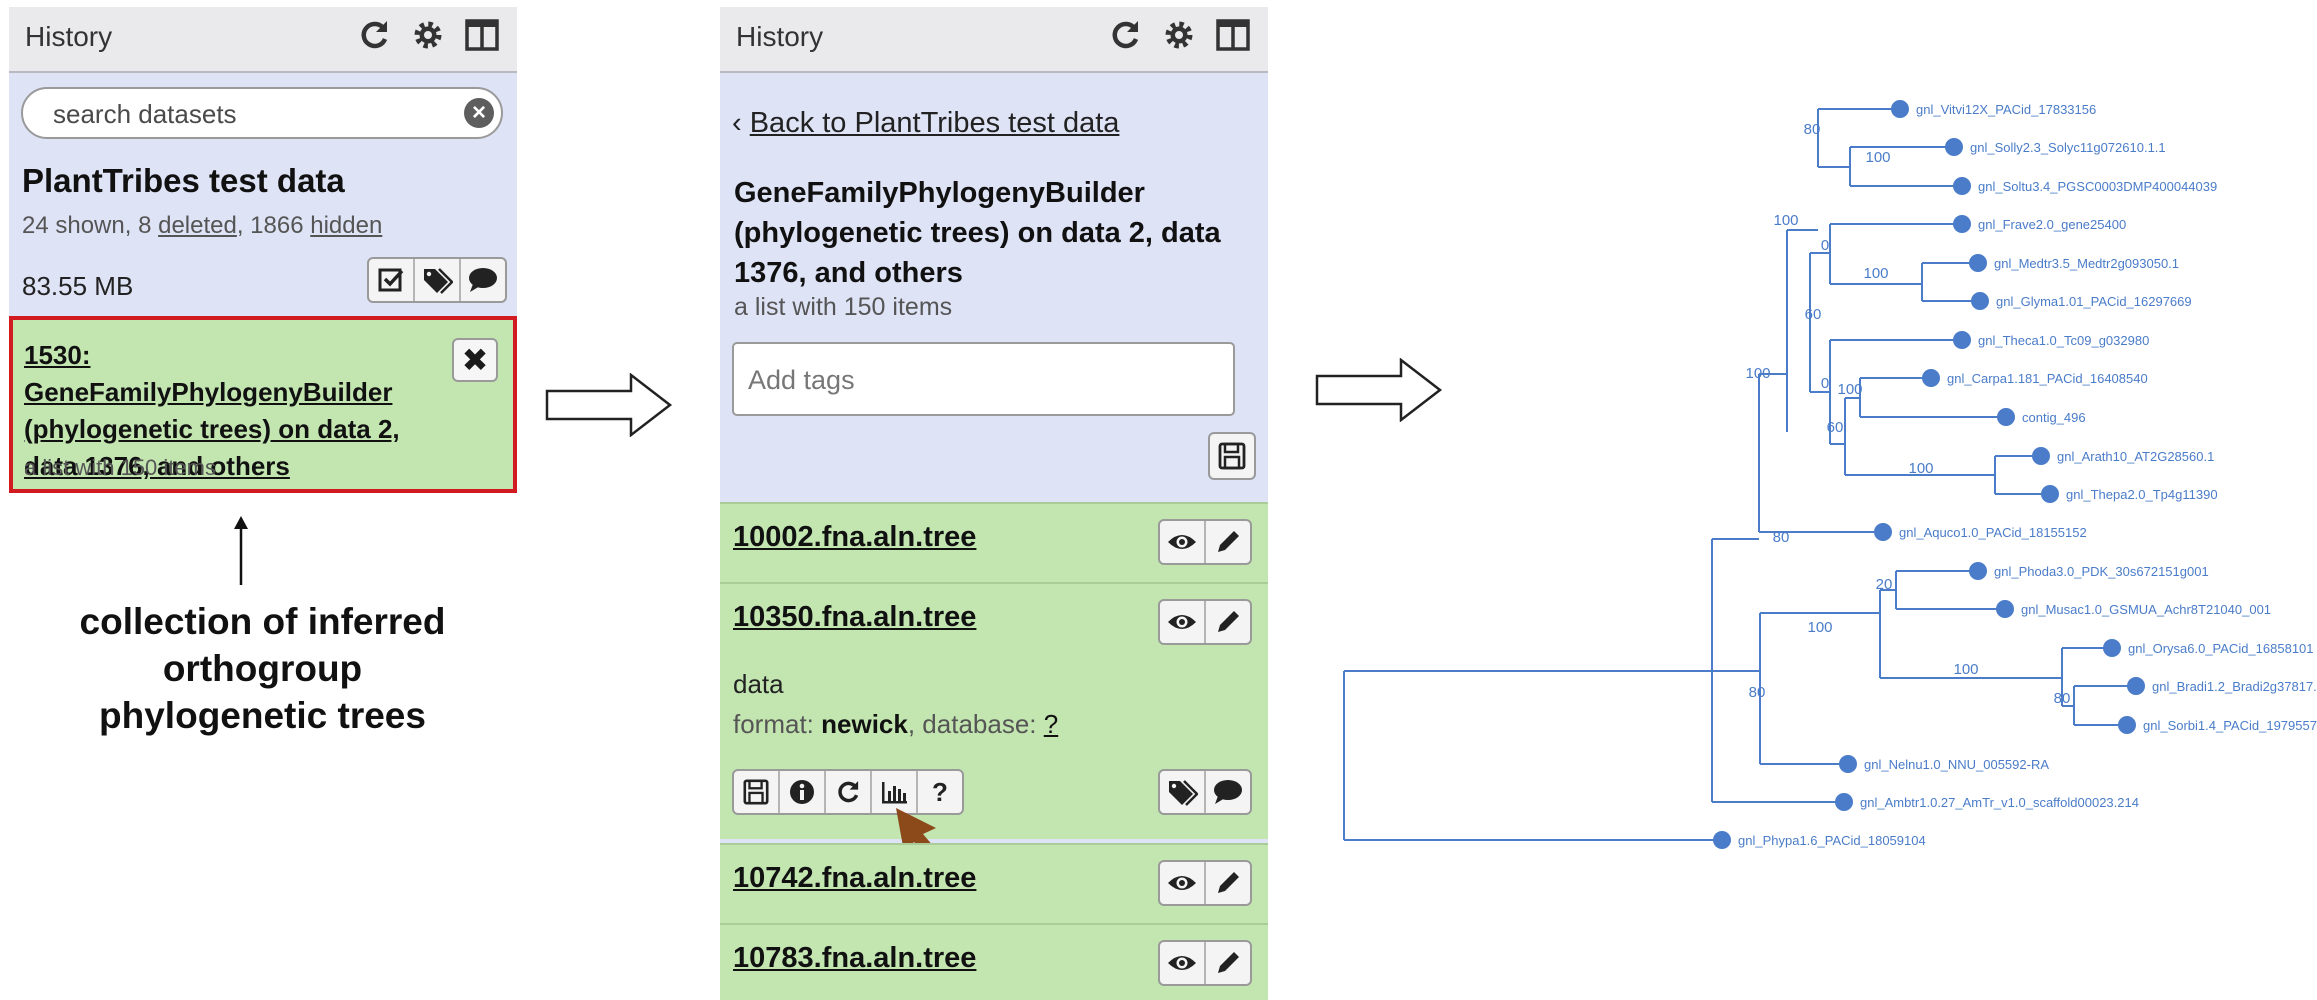  Describe the element at coordinates (197, 225) in the screenshot. I see `deleted-link: deleted` at that location.